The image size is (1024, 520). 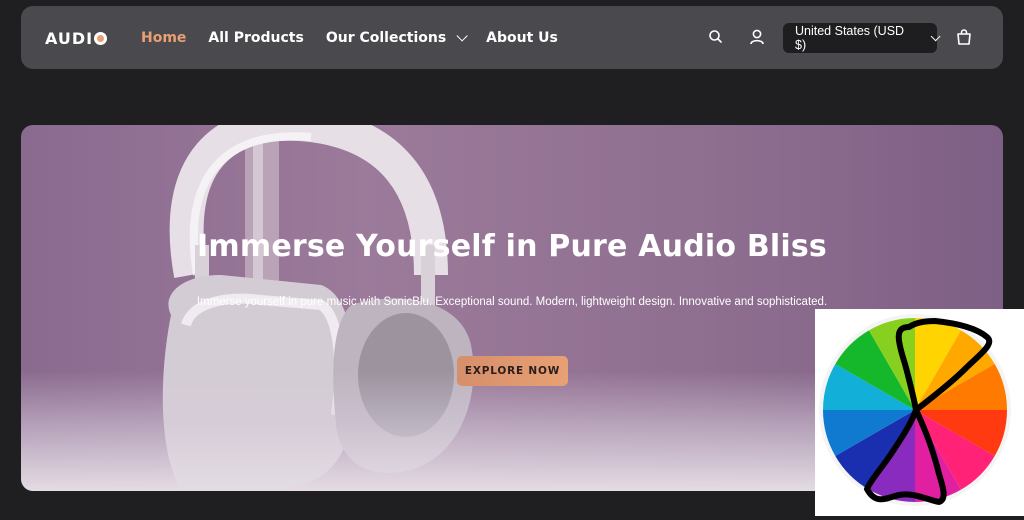 I want to click on nav-home: Home, so click(x=163, y=38).